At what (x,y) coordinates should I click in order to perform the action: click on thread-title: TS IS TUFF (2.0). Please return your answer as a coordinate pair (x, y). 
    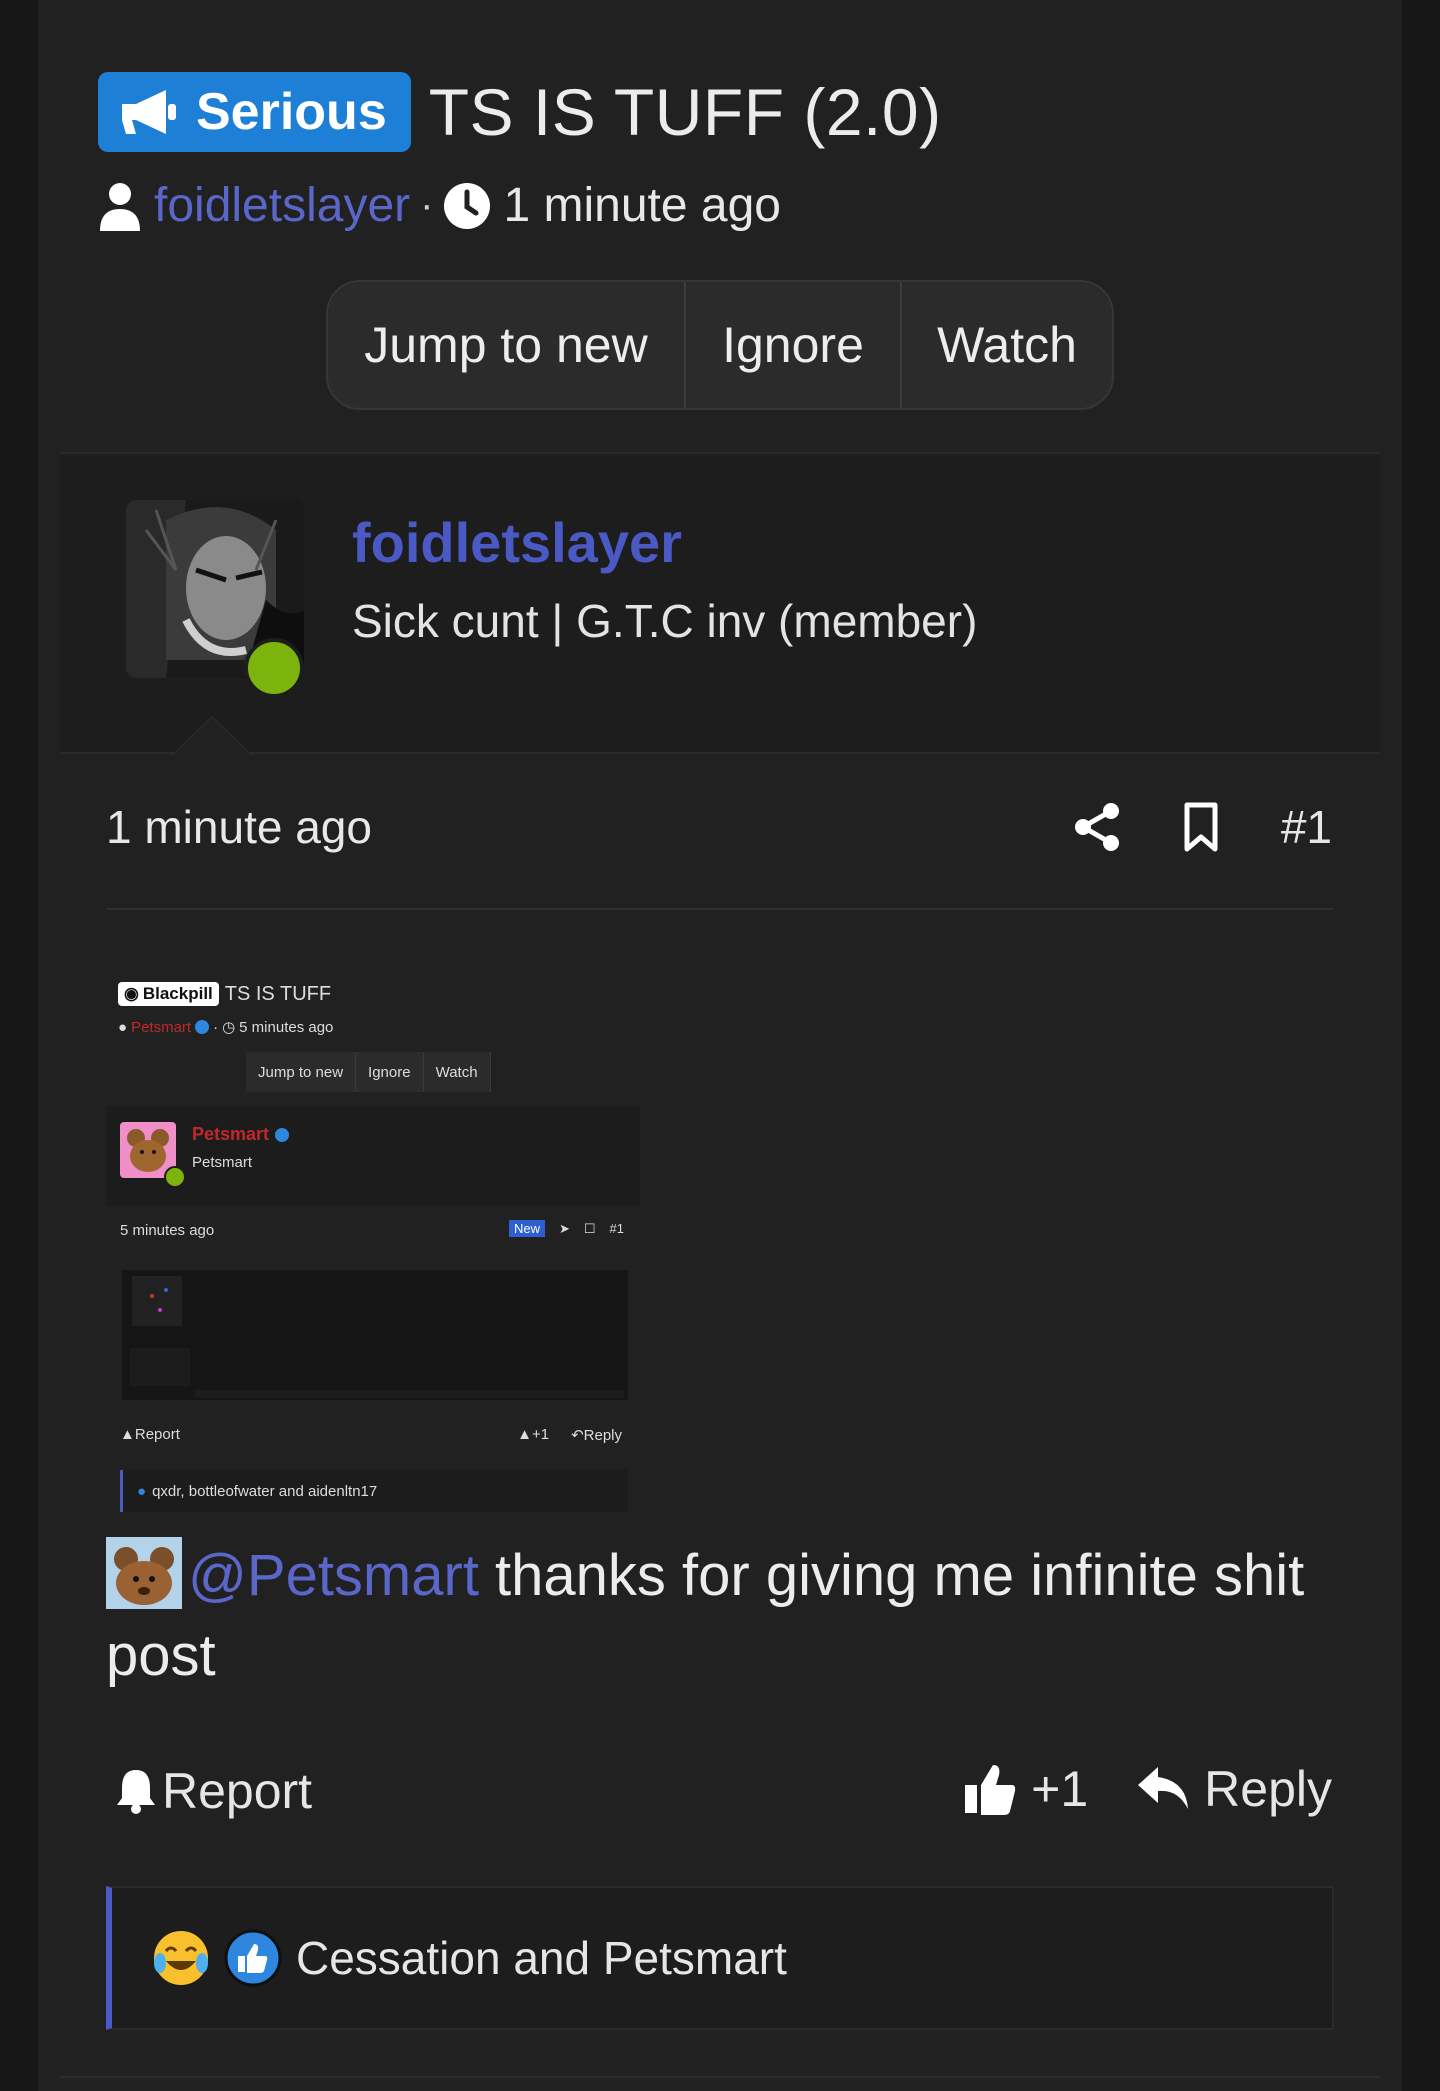
    Looking at the image, I should click on (685, 112).